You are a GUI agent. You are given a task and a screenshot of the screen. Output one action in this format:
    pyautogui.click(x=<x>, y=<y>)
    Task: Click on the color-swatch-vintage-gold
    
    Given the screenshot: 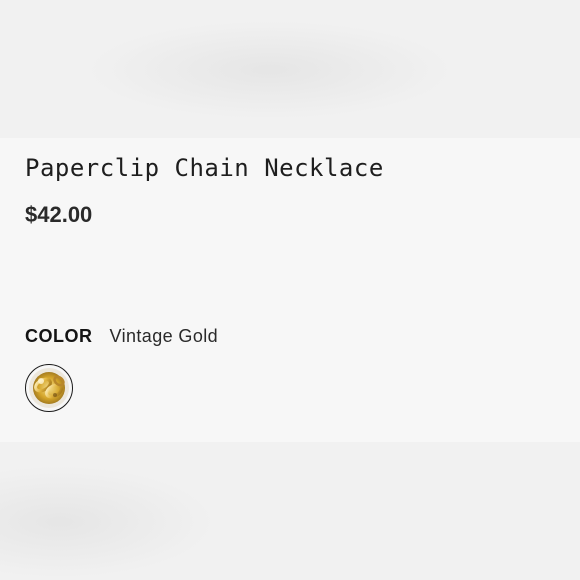 What is the action you would take?
    pyautogui.click(x=49, y=388)
    